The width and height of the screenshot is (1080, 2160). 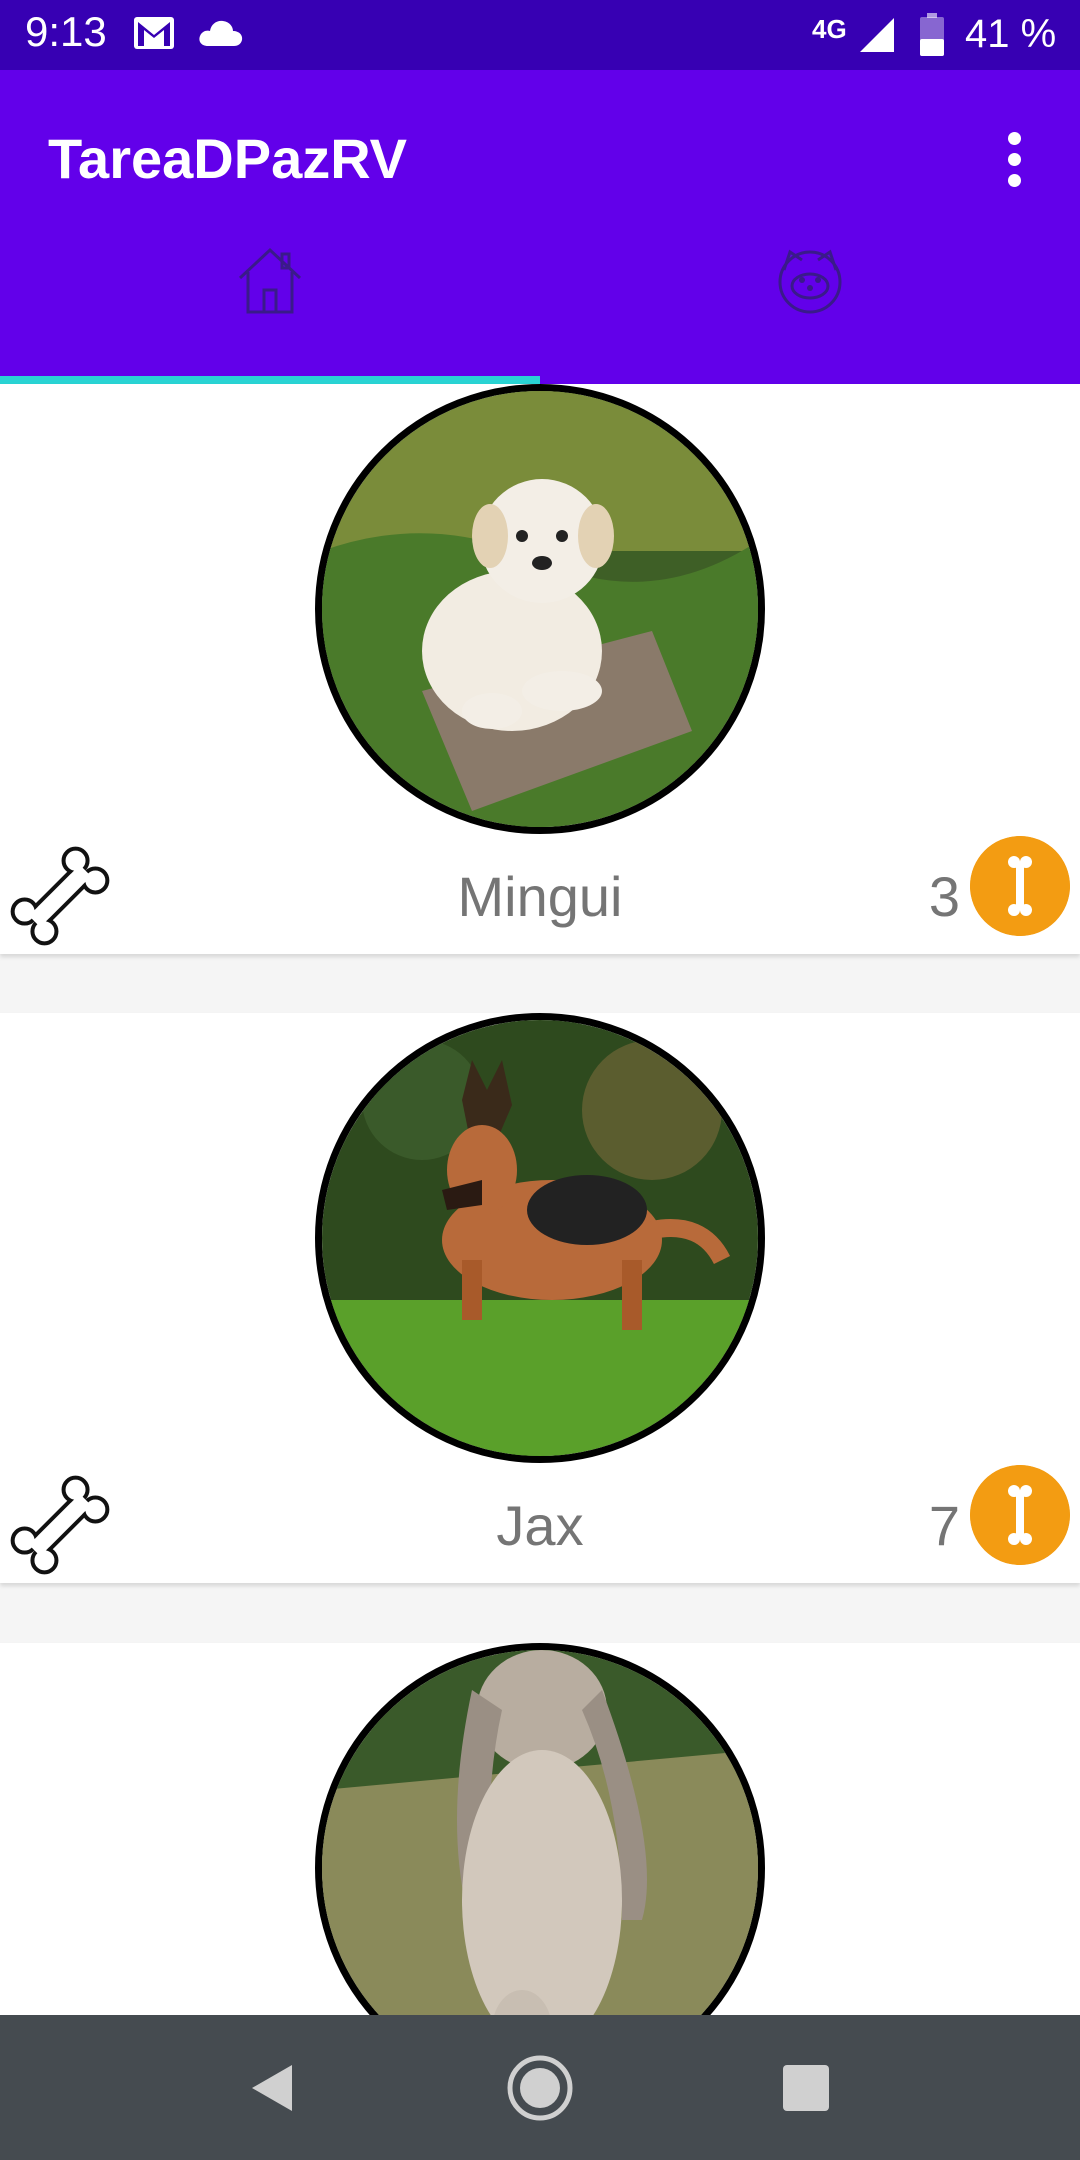 I want to click on battery-icon, so click(x=932, y=34).